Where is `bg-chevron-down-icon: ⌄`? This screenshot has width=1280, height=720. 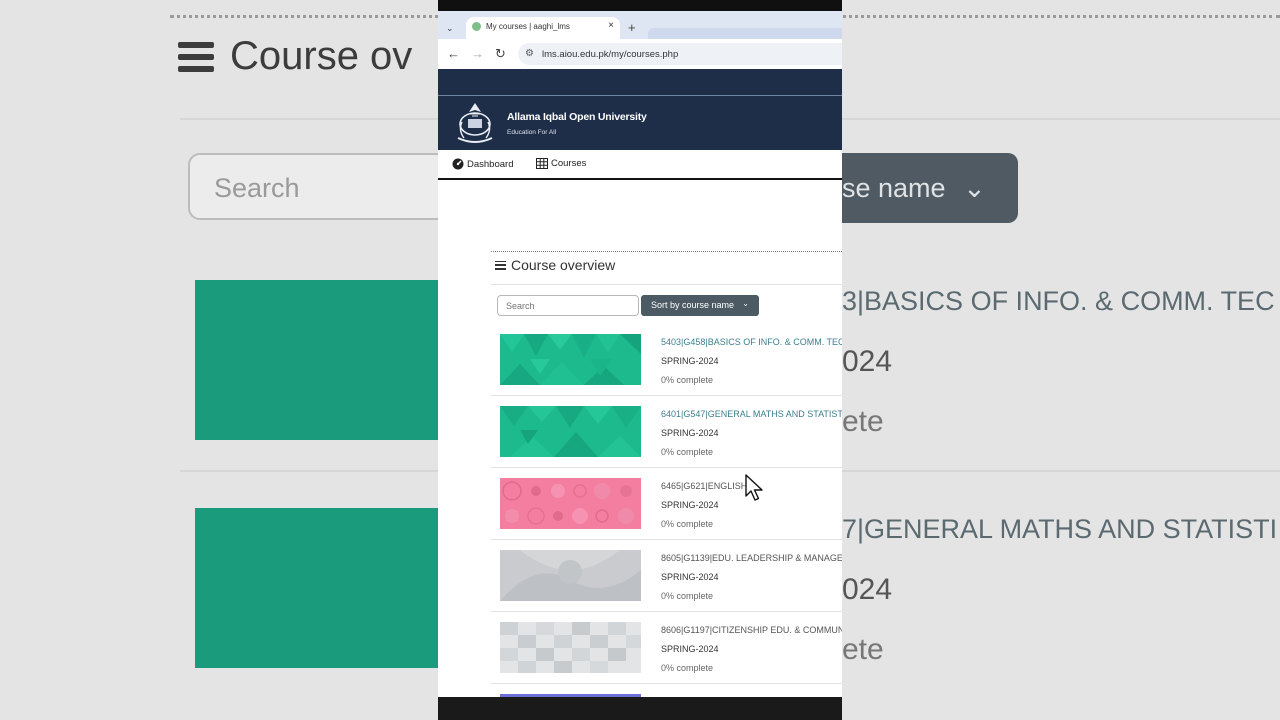 bg-chevron-down-icon: ⌄ is located at coordinates (974, 188).